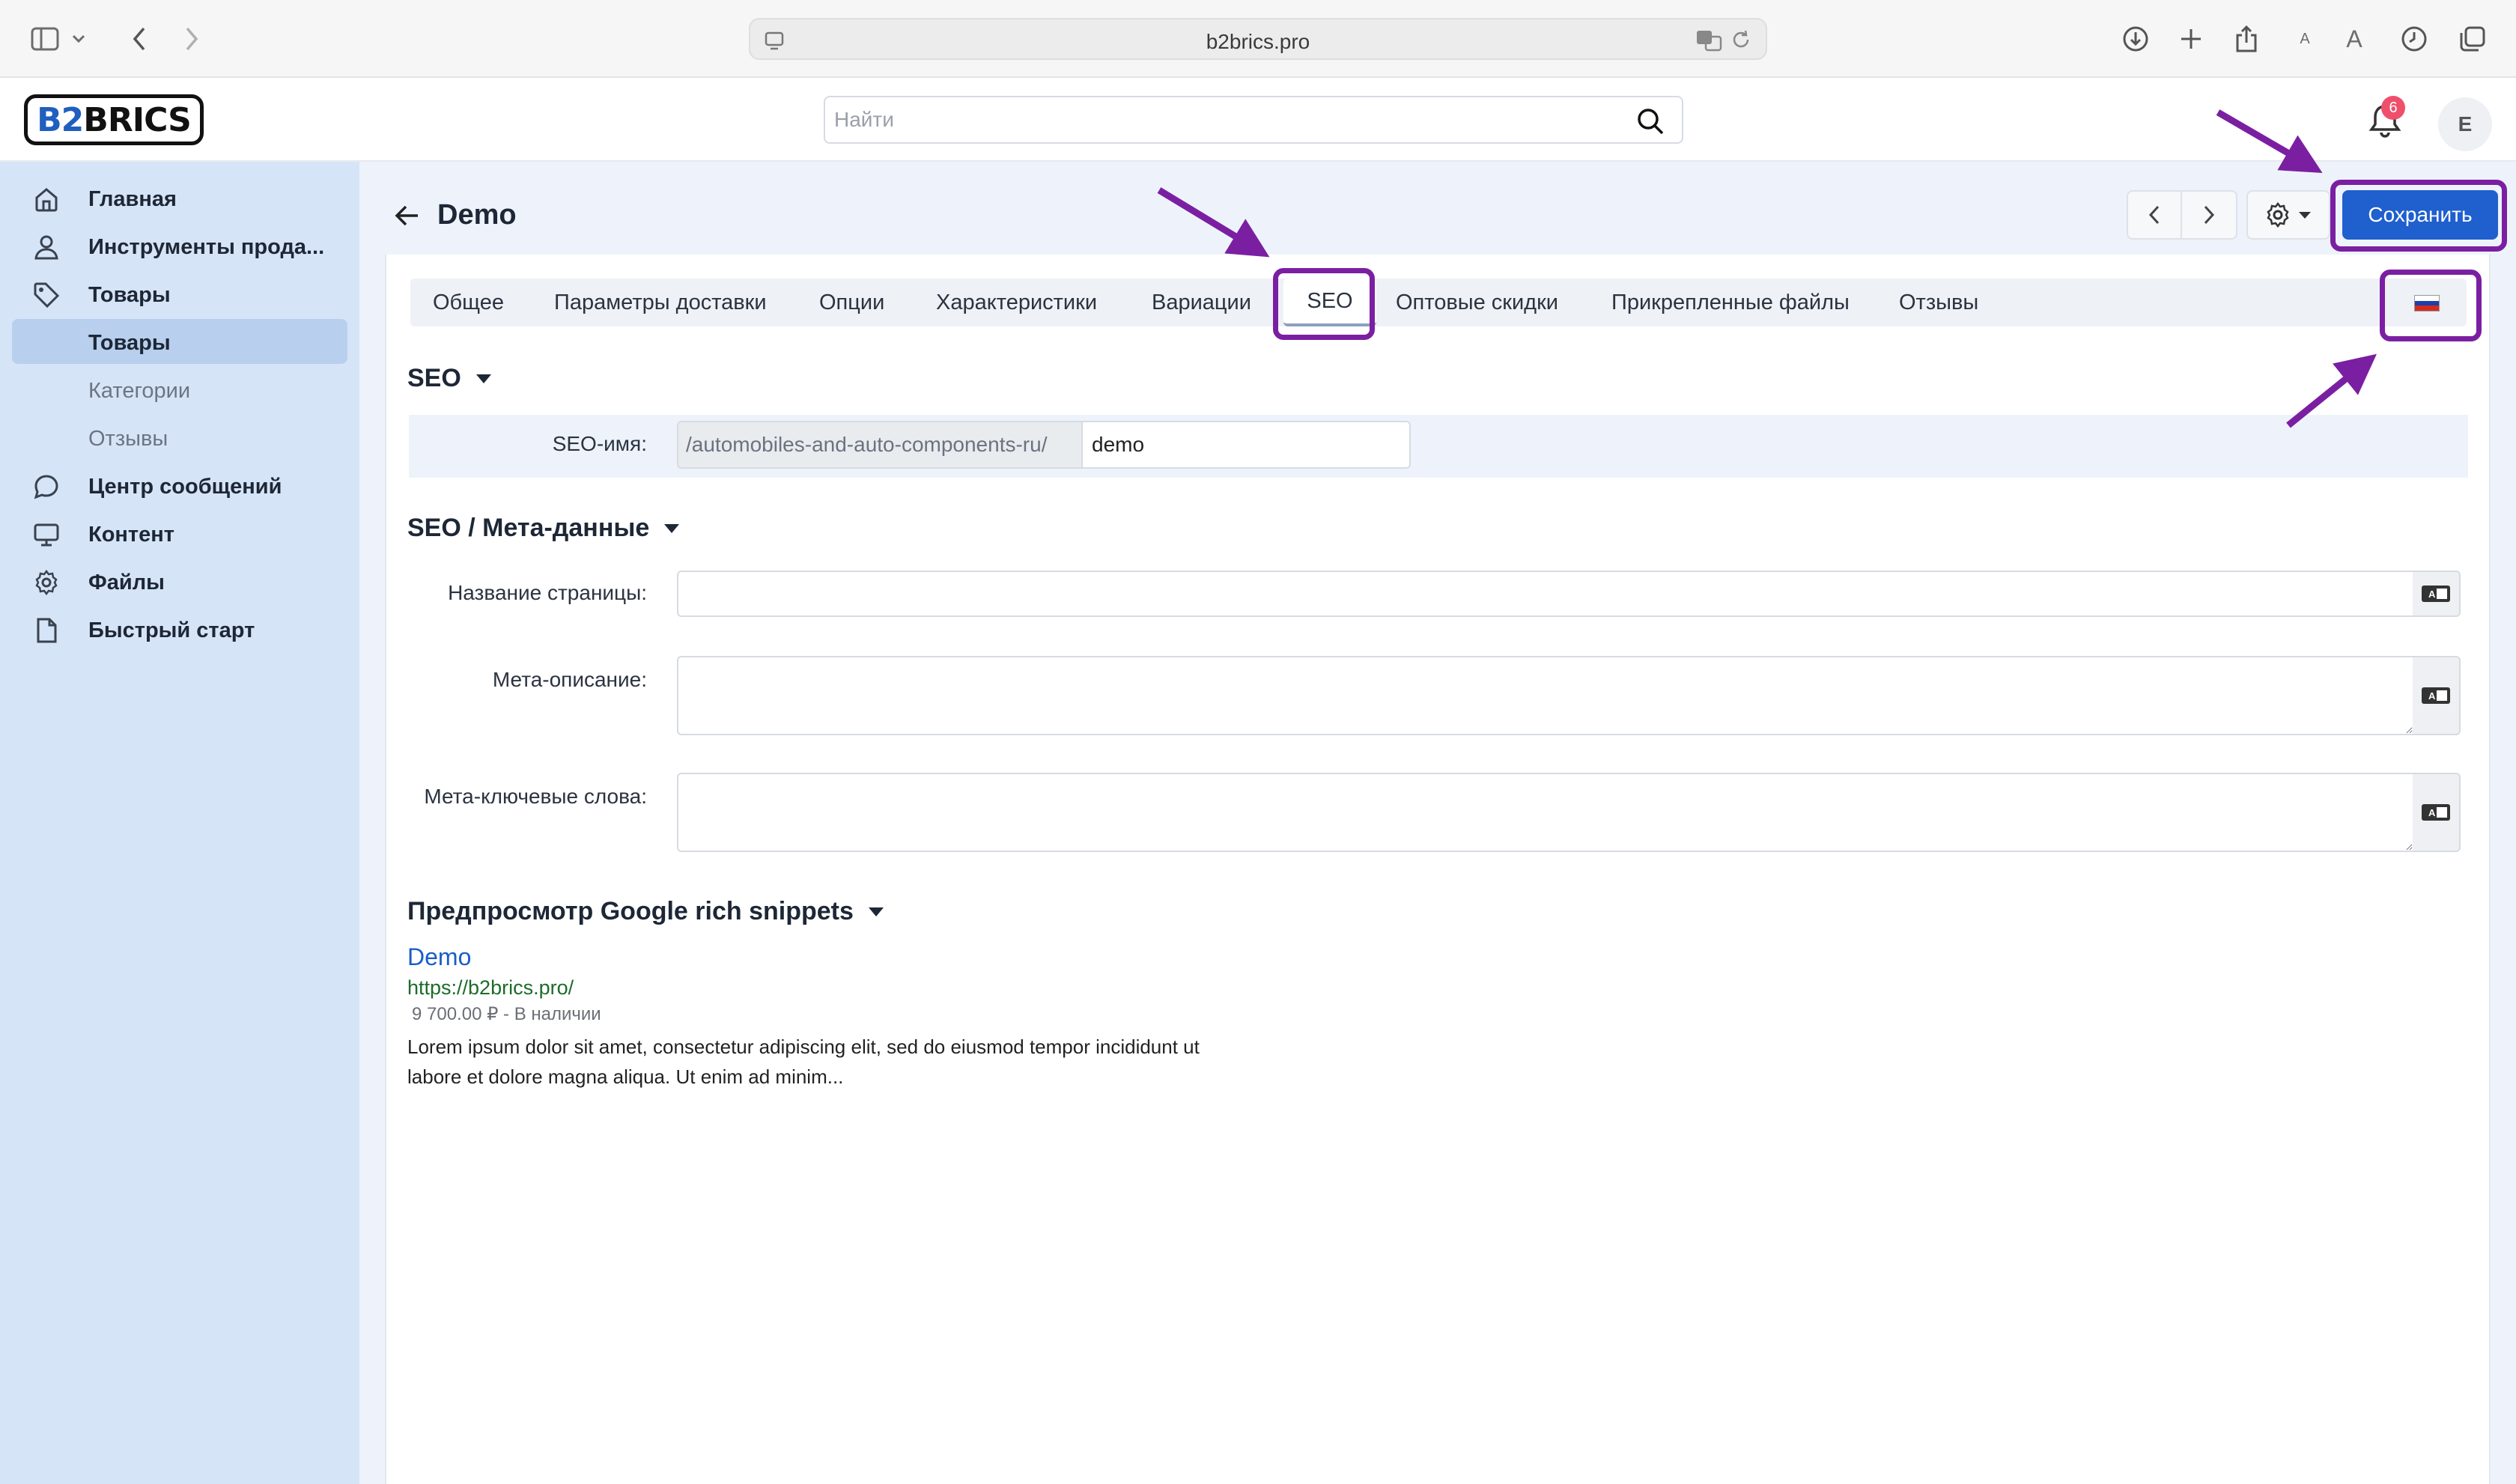 The width and height of the screenshot is (2516, 1484). I want to click on tab-reviews: Отзывы, so click(1938, 302).